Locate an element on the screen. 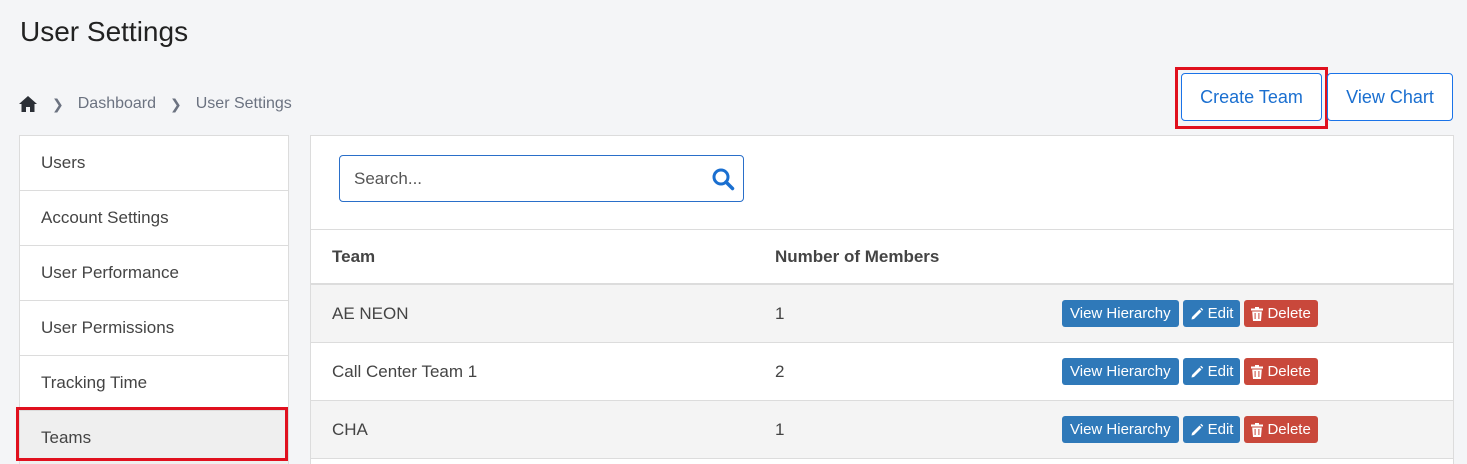 The width and height of the screenshot is (1467, 464). table-row: CHA 1 View Hierarchy Edit Delete is located at coordinates (882, 430).